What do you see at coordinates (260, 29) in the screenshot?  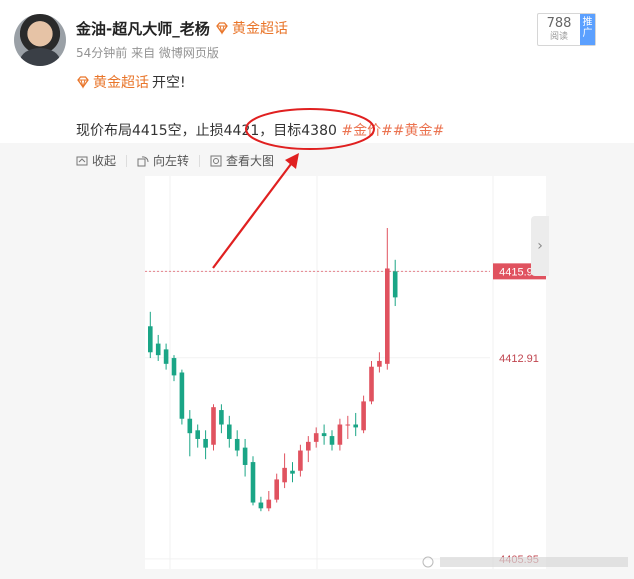 I see `badge-label: 黄金超话` at bounding box center [260, 29].